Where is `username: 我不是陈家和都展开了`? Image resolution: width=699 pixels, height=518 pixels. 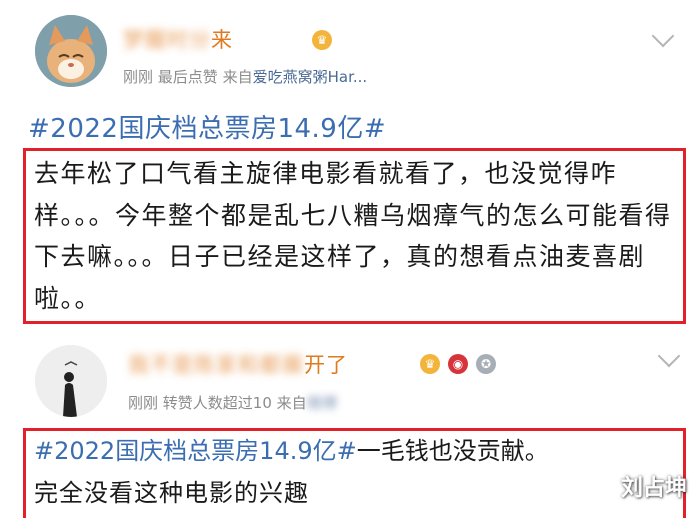 username: 我不是陈家和都展开了 is located at coordinates (238, 364).